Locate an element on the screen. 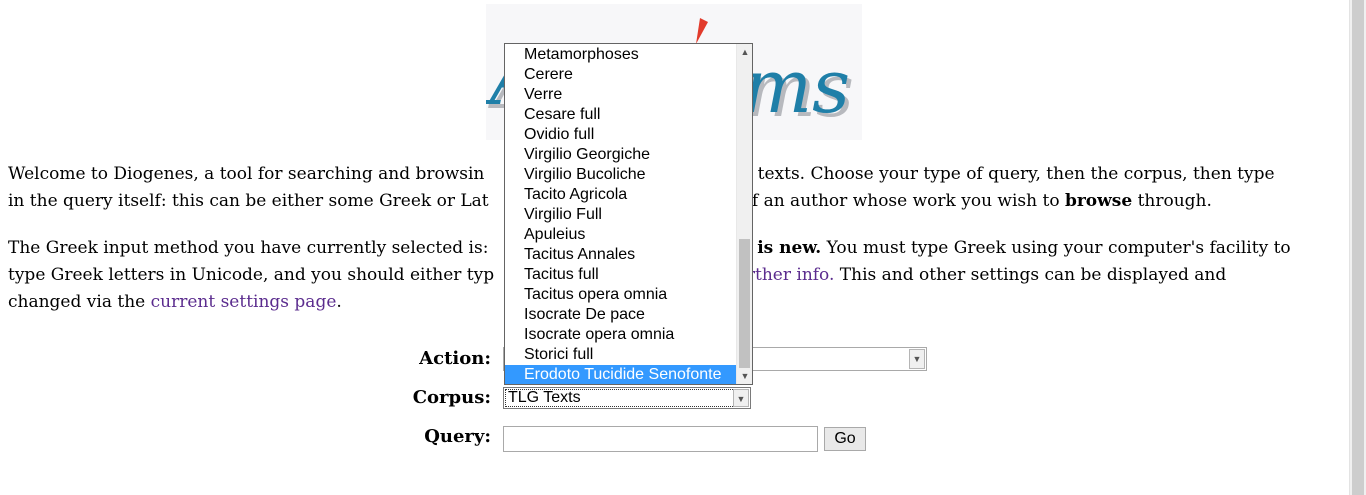 This screenshot has width=1366, height=495. dropdown-scrollbar: ▲ ▼ is located at coordinates (744, 214).